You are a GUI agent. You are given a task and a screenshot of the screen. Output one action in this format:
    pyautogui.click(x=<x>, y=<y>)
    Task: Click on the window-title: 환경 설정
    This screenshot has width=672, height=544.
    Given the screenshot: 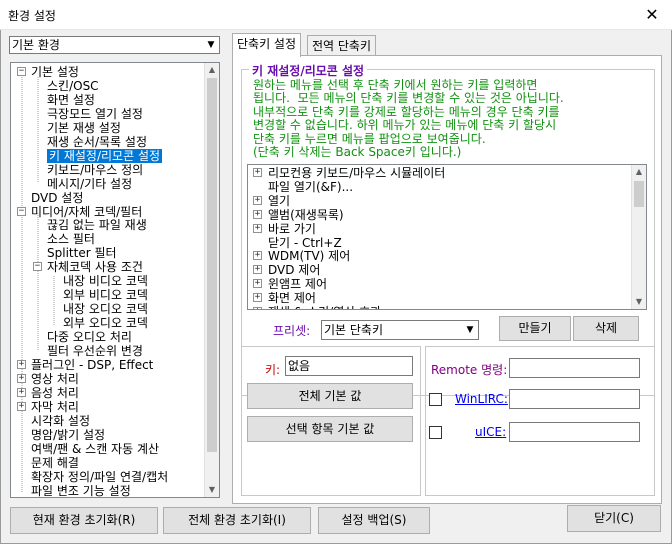 What is the action you would take?
    pyautogui.click(x=32, y=16)
    